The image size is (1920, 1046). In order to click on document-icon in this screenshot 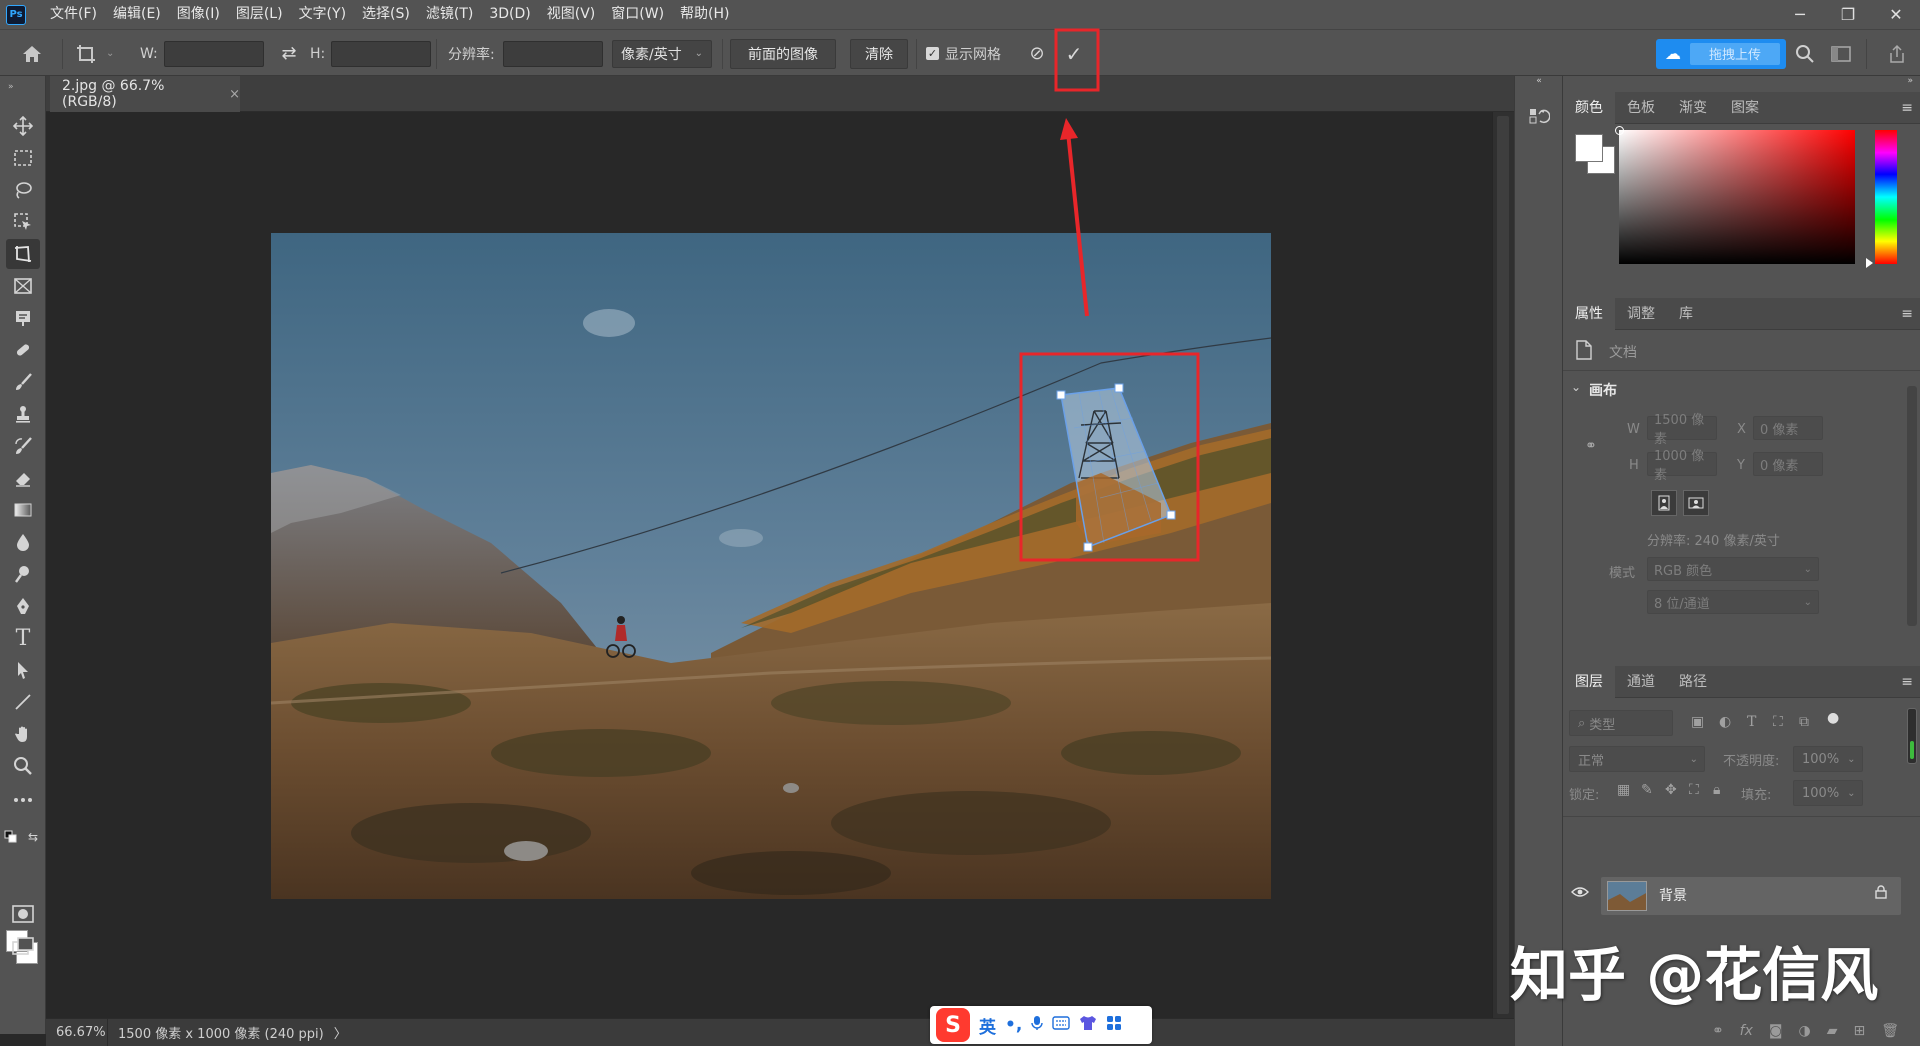, I will do `click(1584, 352)`.